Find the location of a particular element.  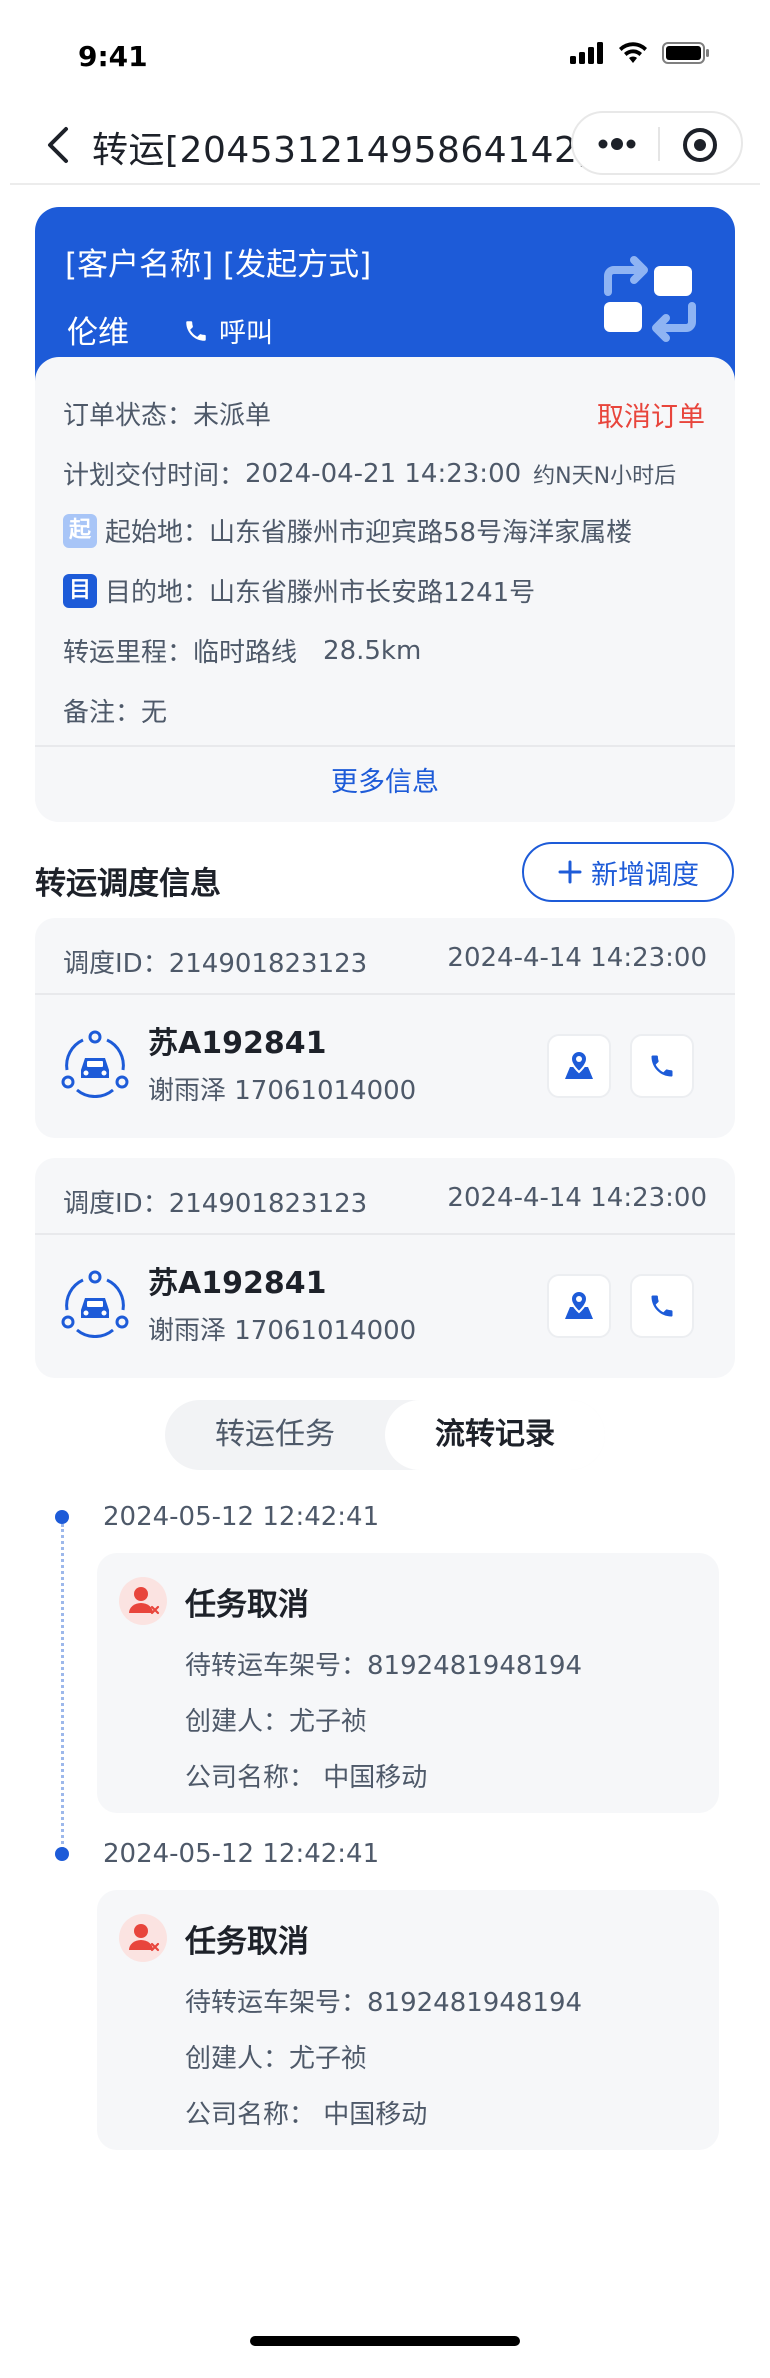

nav-bar: 转运[20453121495864142] is located at coordinates (385, 144).